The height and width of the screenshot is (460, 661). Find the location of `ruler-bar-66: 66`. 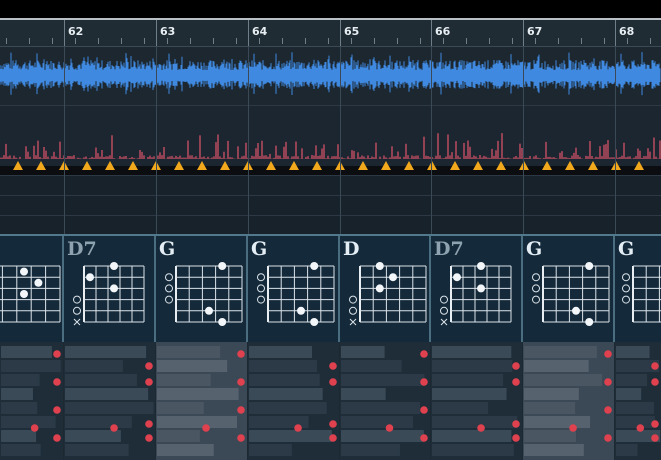

ruler-bar-66: 66 is located at coordinates (442, 31).